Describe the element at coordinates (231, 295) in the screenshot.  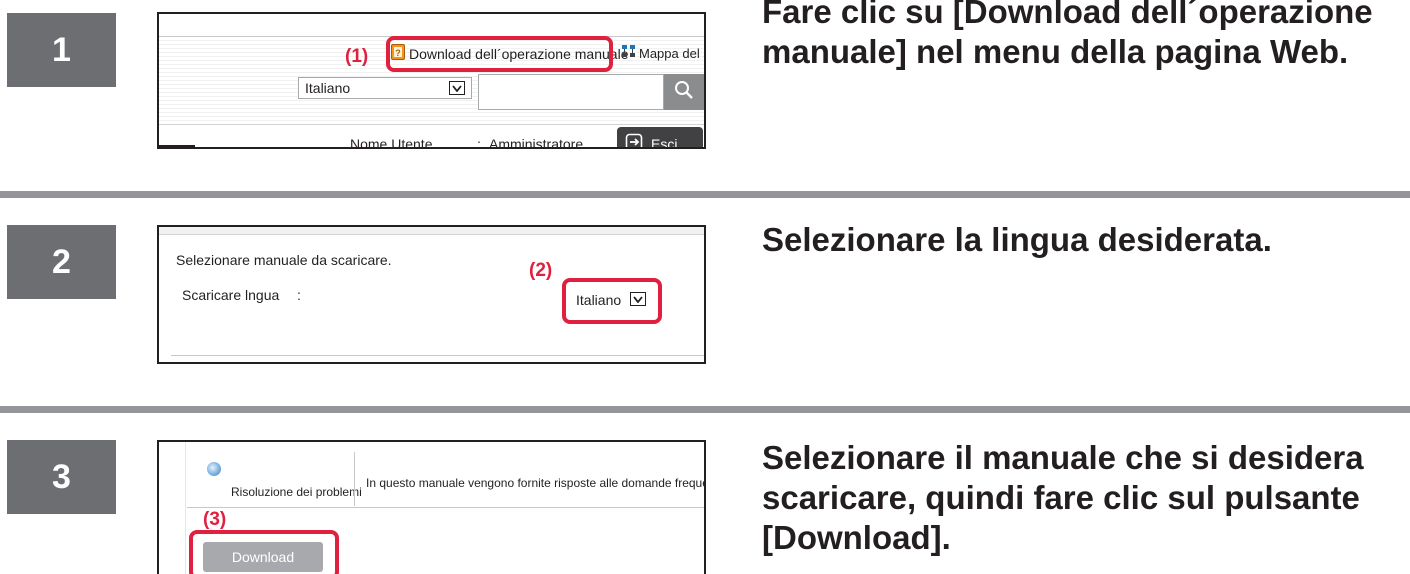
I see `download-language-label: Scaricare lngua` at that location.